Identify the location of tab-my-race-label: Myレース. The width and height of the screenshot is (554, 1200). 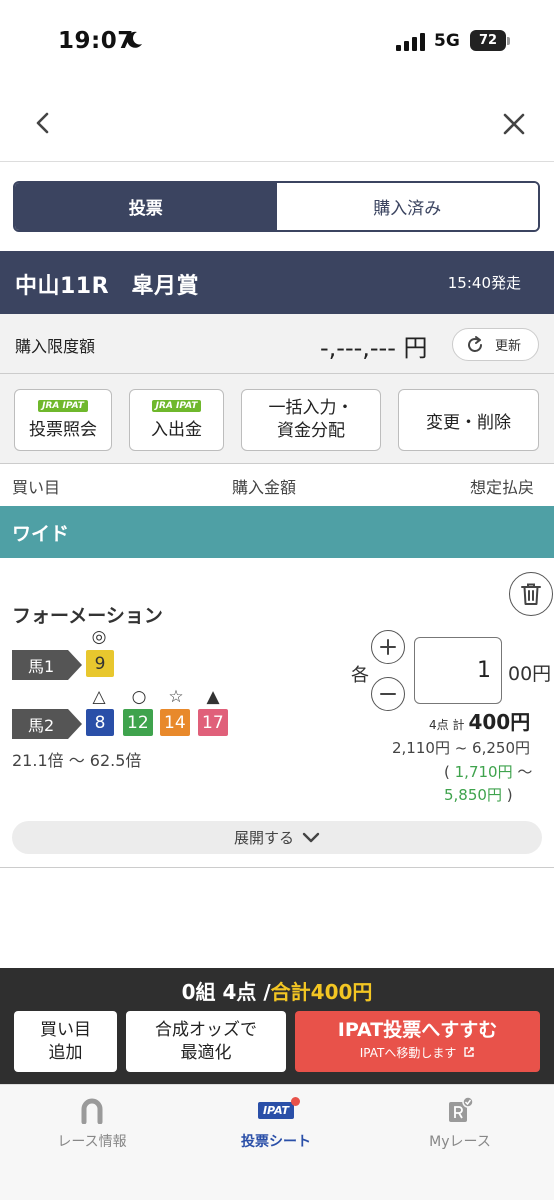
(460, 1142).